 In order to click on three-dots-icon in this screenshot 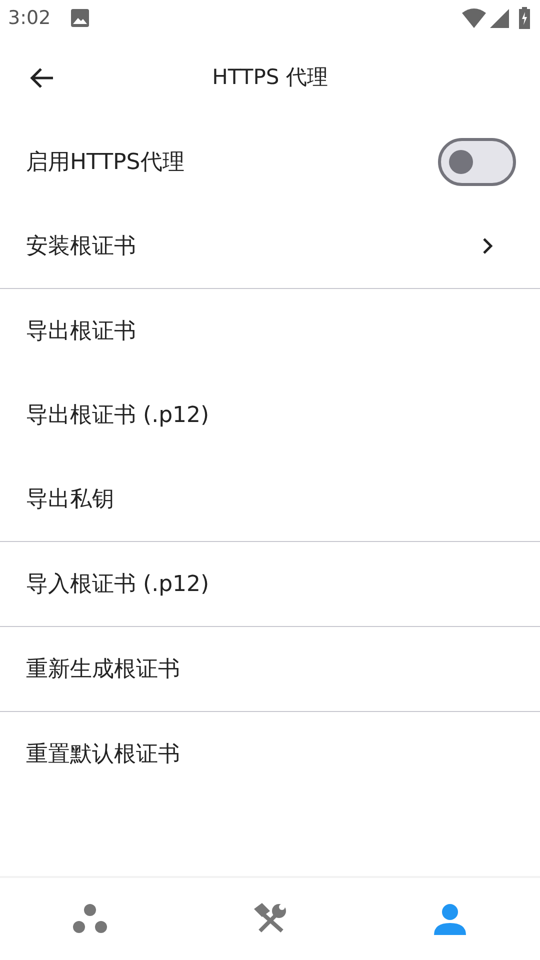, I will do `click(90, 919)`.